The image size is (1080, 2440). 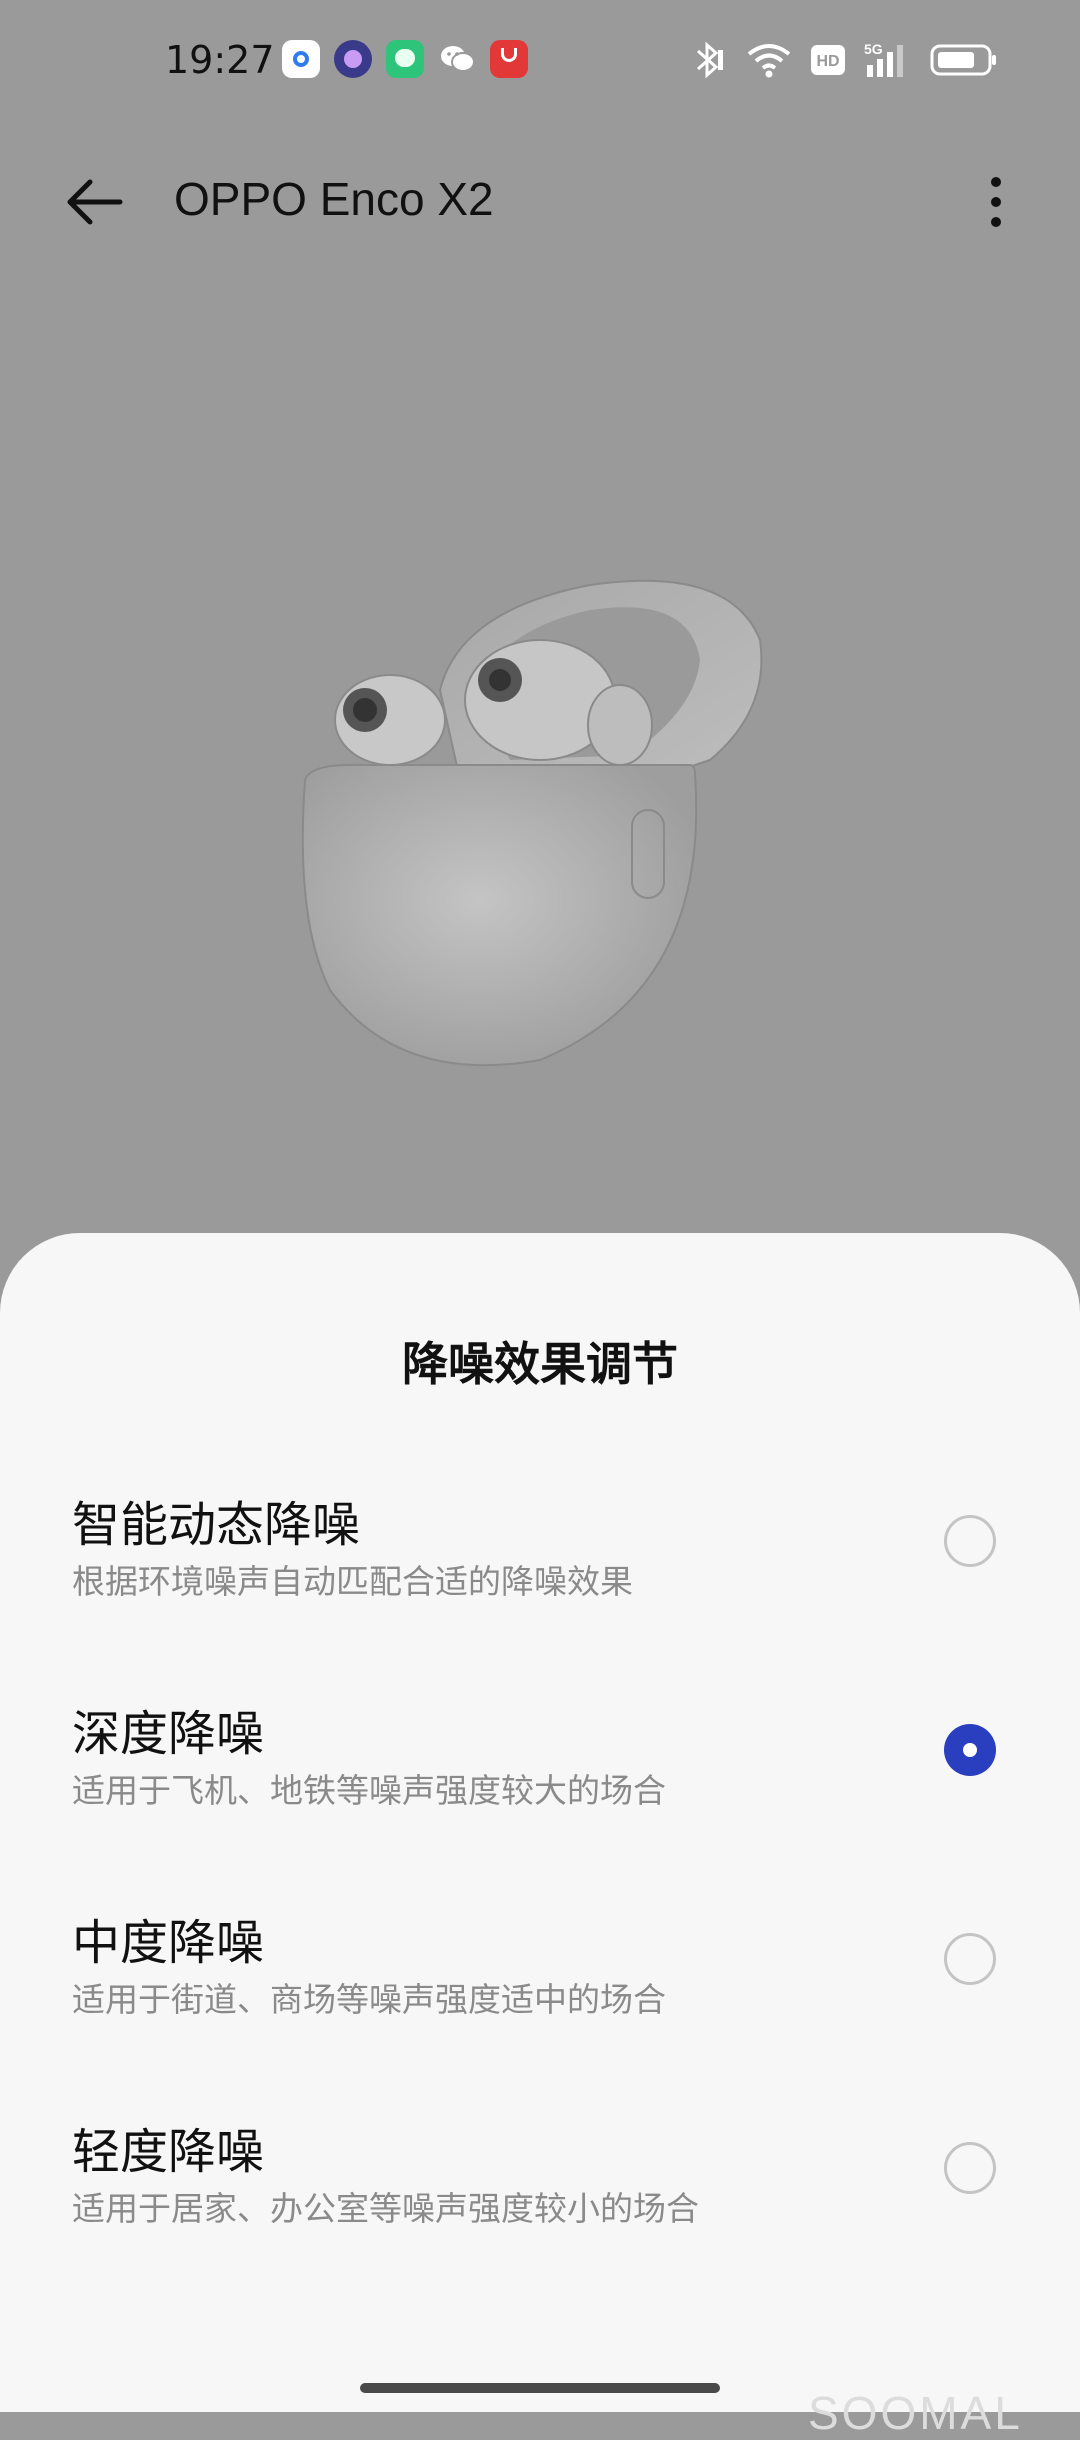 What do you see at coordinates (457, 59) in the screenshot?
I see `wechat-icon` at bounding box center [457, 59].